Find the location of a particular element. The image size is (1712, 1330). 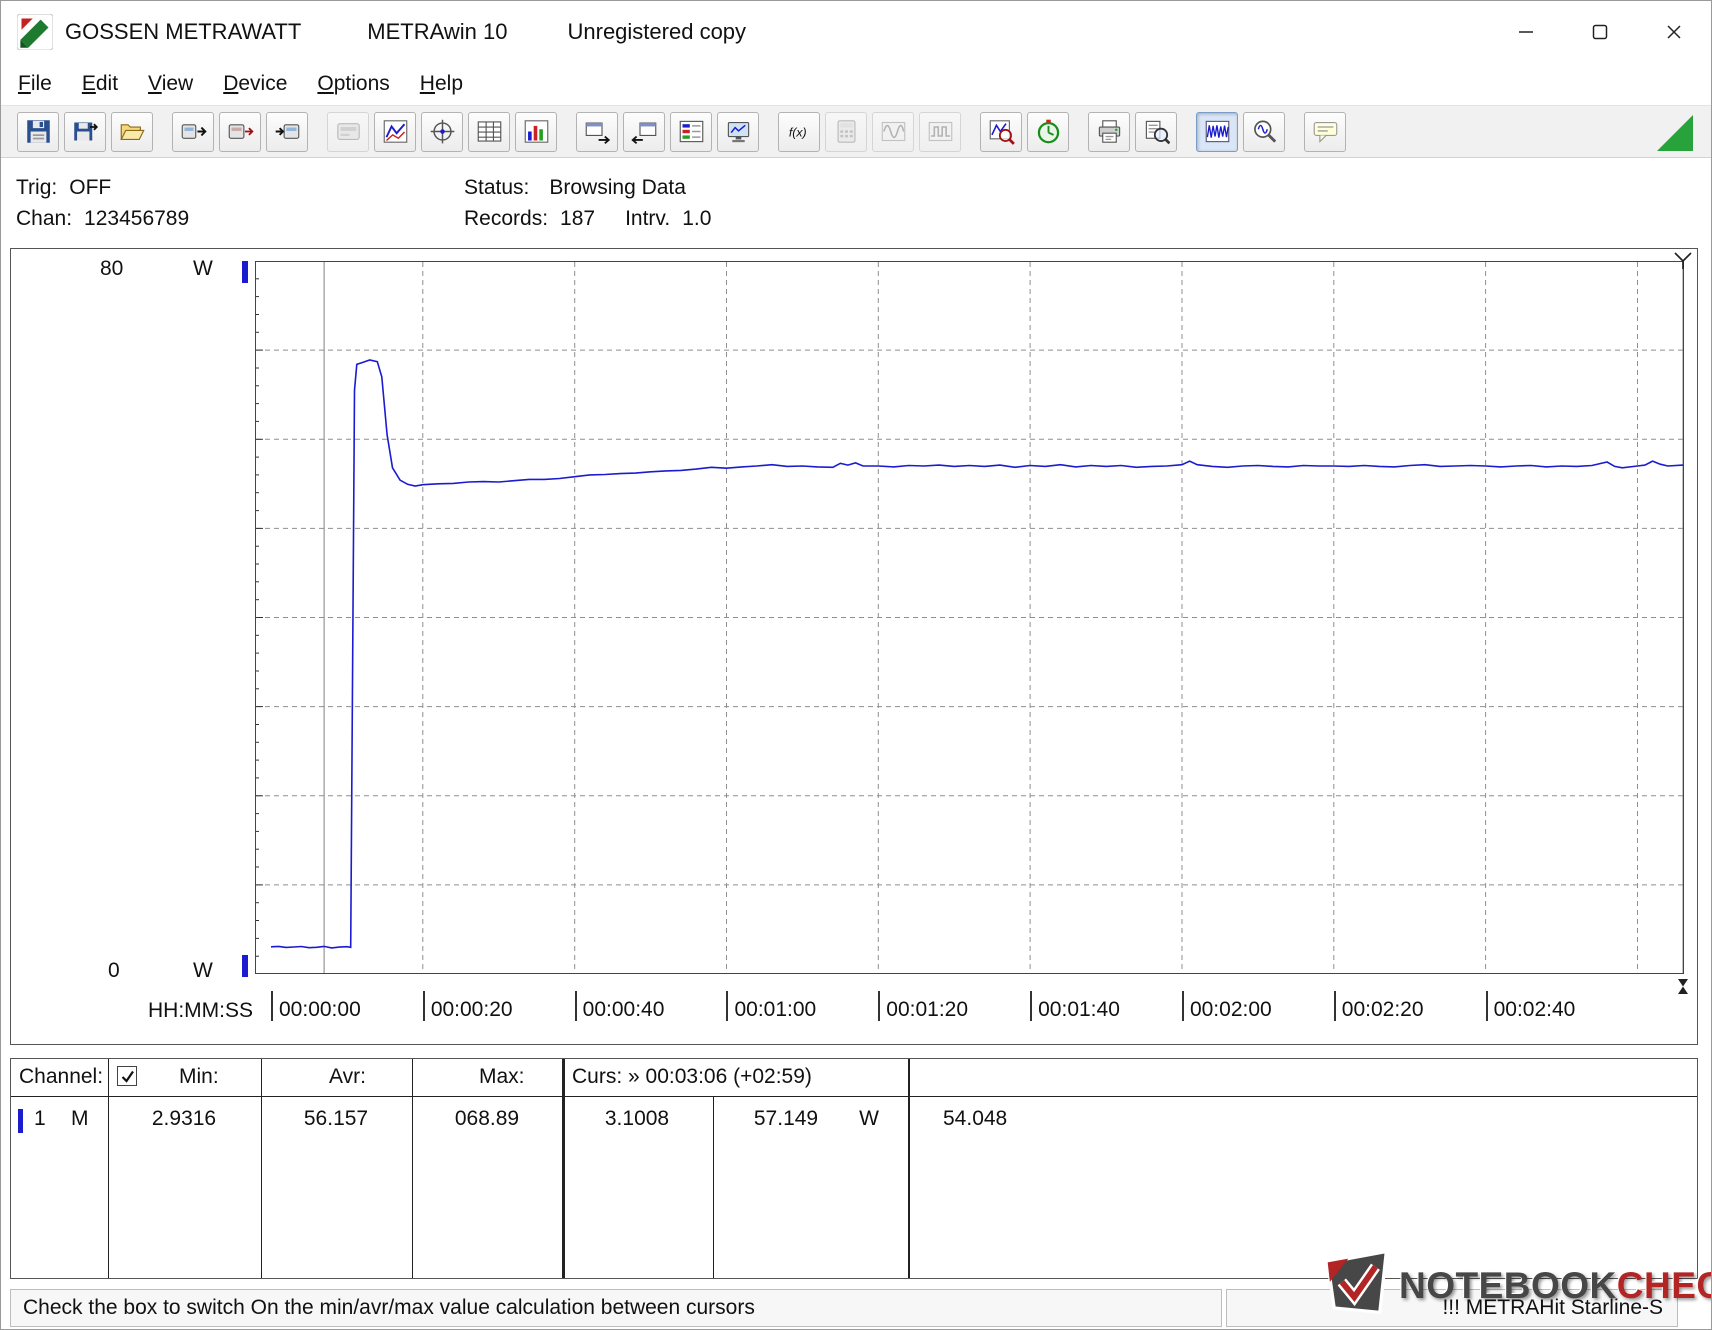

channel-1-marker is located at coordinates (20, 1121).